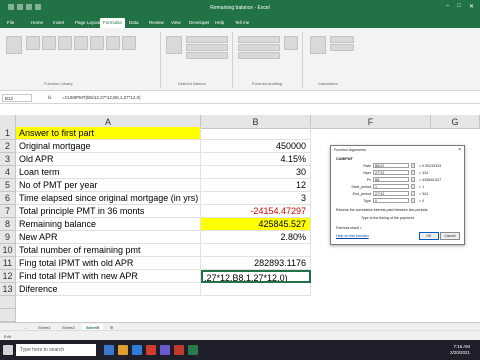  Describe the element at coordinates (109, 350) in the screenshot. I see `task-view-icon` at that location.